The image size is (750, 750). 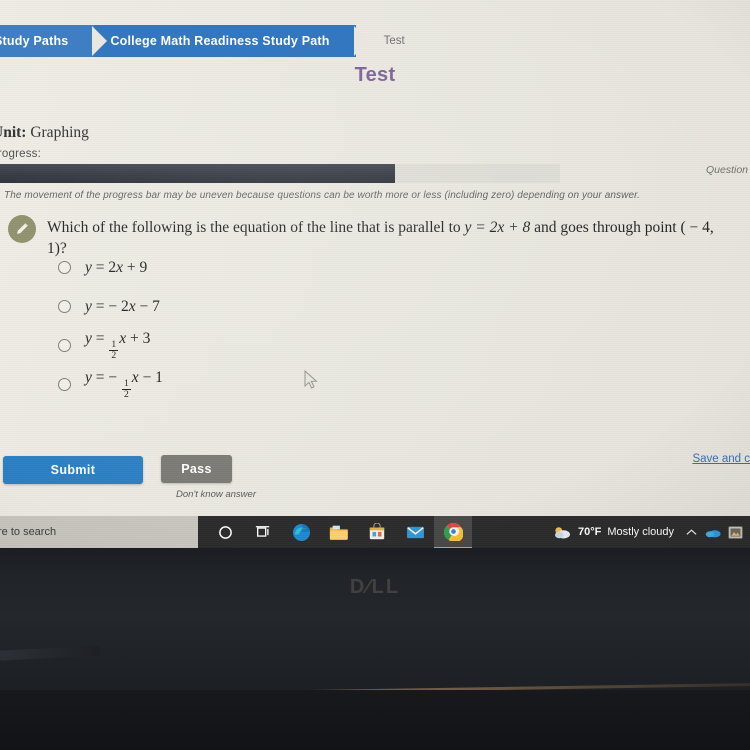 What do you see at coordinates (21, 154) in the screenshot?
I see `progress-label: Progress:` at bounding box center [21, 154].